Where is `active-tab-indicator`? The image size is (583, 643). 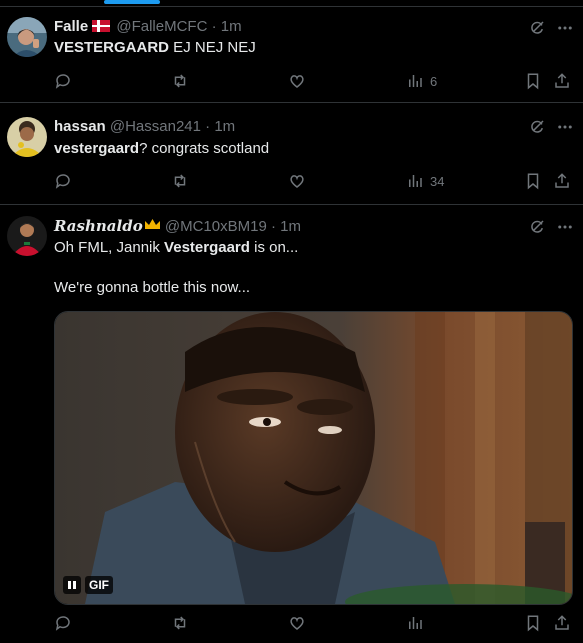
active-tab-indicator is located at coordinates (132, 2).